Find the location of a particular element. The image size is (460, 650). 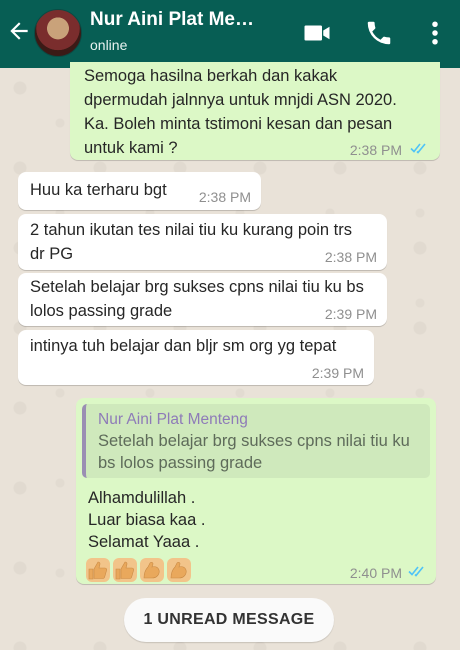

phone-call-icon is located at coordinates (379, 33).